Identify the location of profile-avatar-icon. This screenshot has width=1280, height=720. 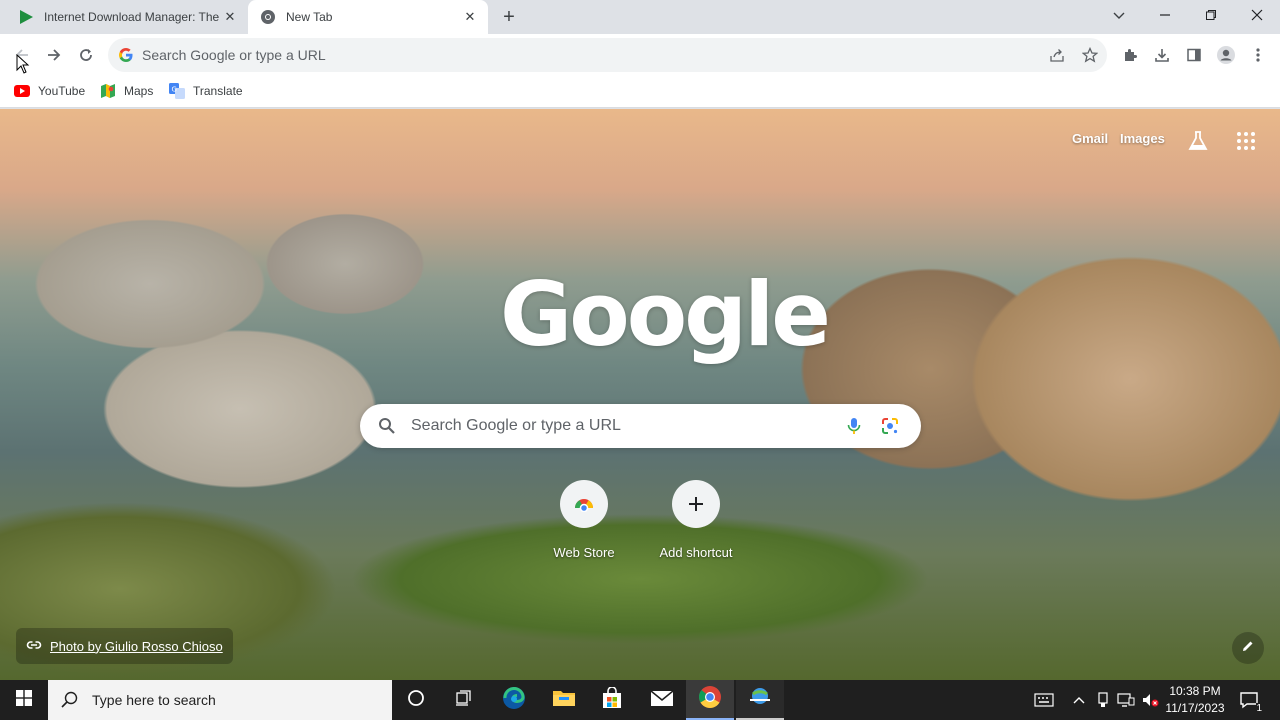
(1226, 55).